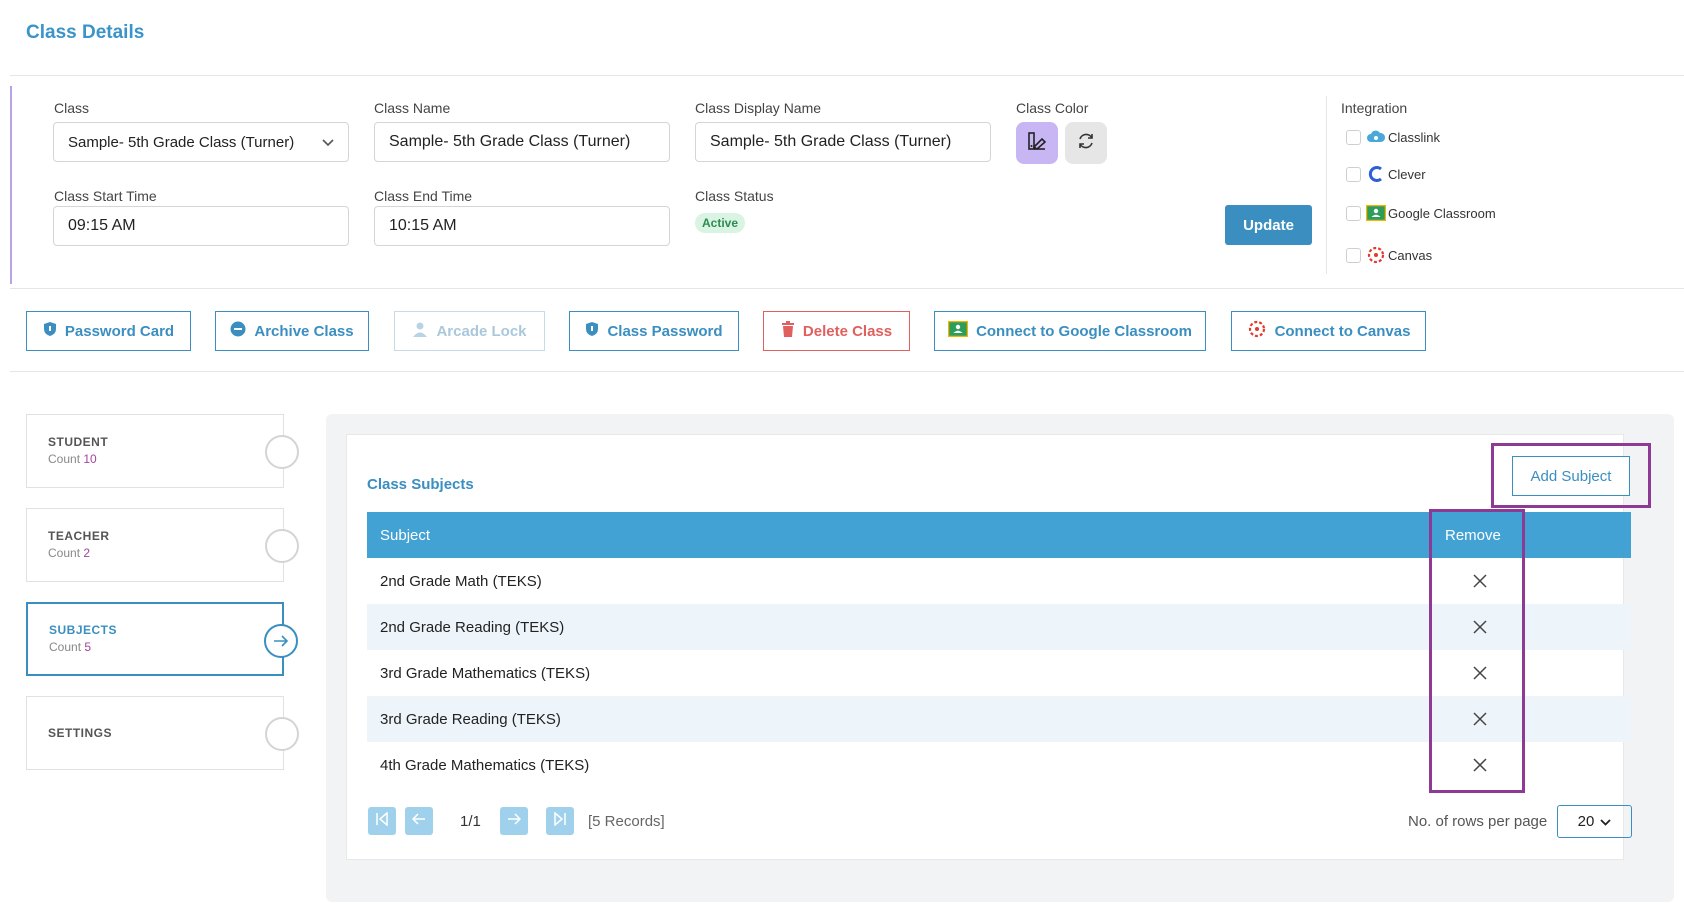  I want to click on class-label: Class, so click(72, 108).